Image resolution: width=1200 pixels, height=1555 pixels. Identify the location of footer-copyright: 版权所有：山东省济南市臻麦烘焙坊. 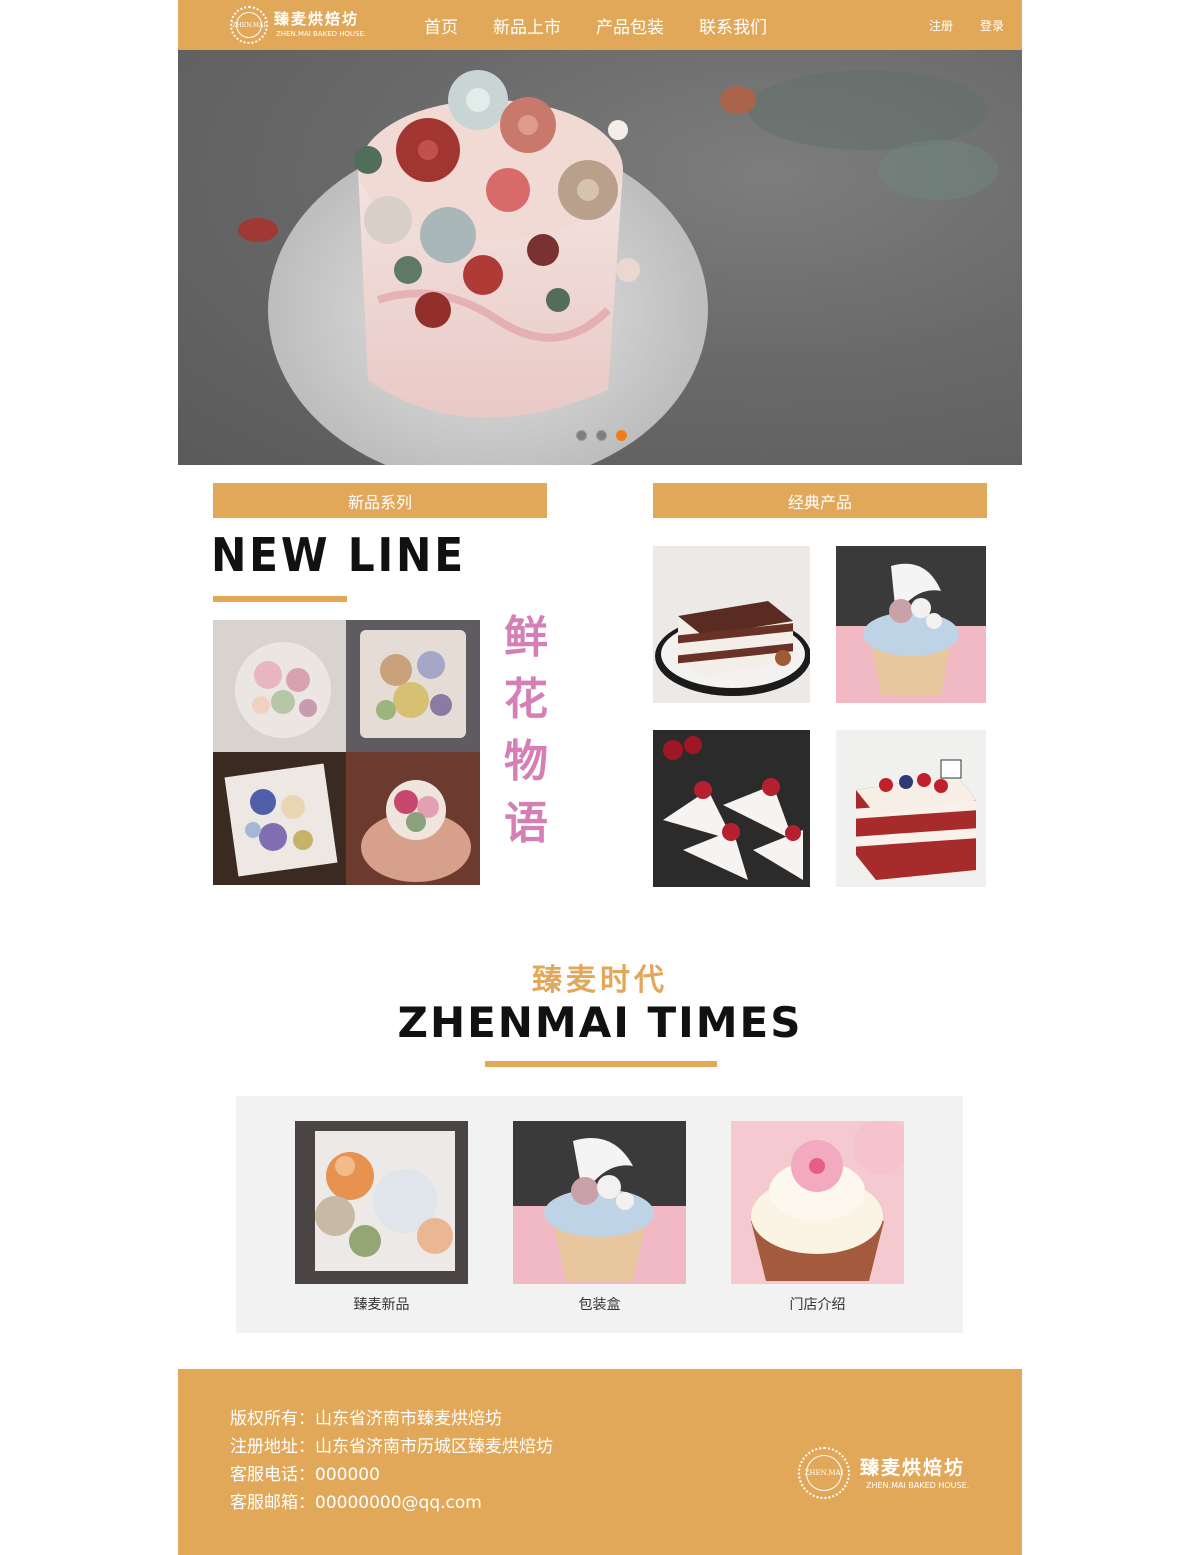
(366, 1419).